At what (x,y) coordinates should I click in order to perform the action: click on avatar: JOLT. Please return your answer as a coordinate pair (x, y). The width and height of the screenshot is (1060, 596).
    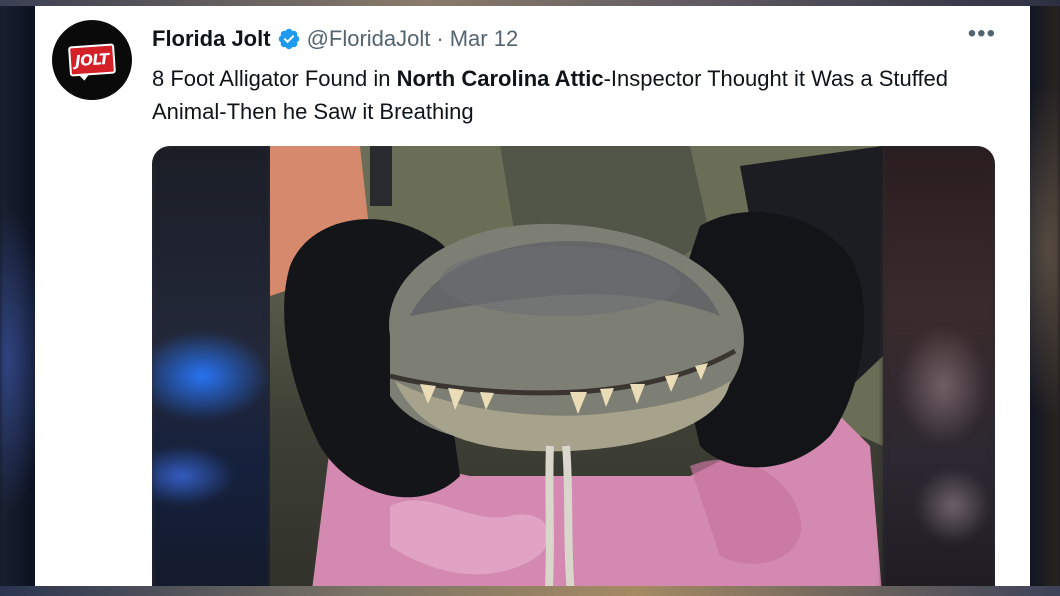
    Looking at the image, I should click on (92, 60).